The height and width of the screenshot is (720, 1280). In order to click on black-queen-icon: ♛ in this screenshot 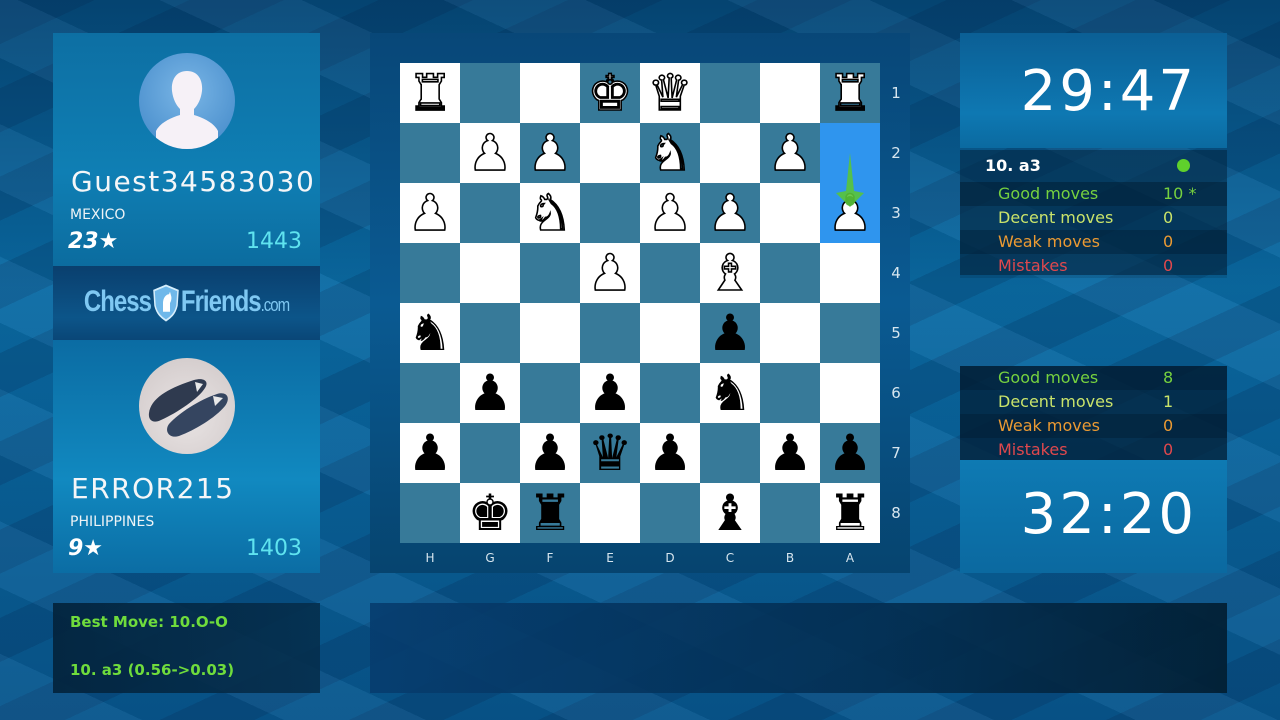, I will do `click(610, 453)`.